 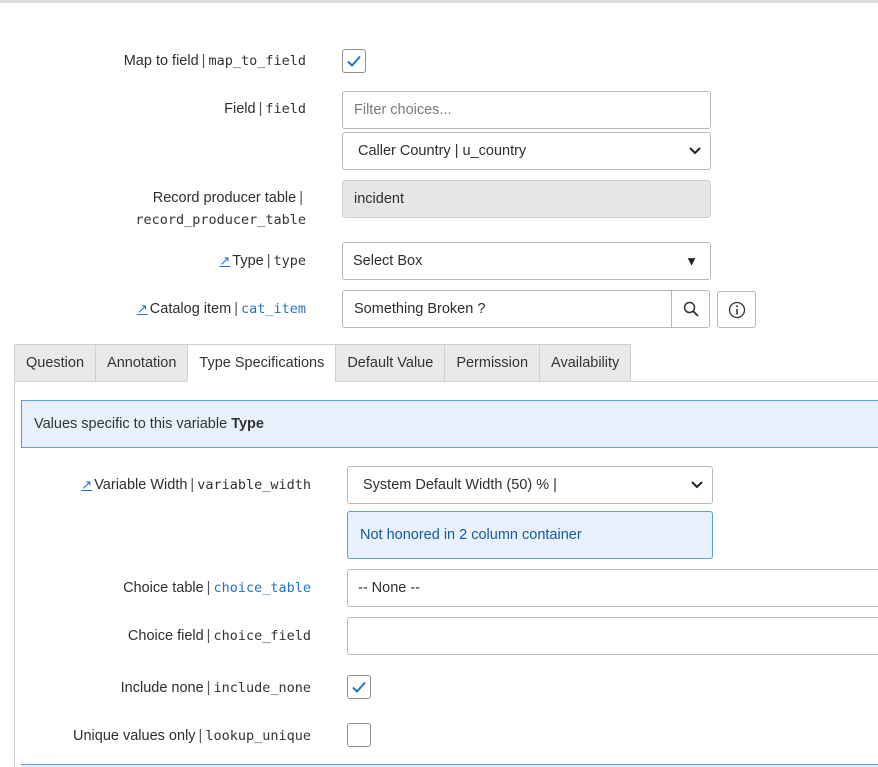 I want to click on unique-values-checkbox, so click(x=359, y=735).